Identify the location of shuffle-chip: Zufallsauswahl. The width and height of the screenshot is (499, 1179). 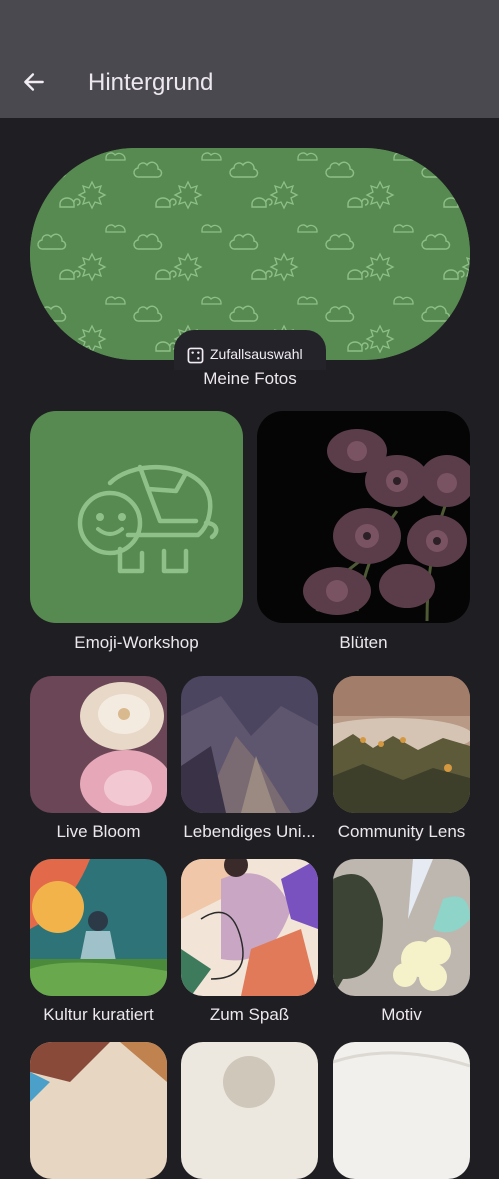
(250, 350).